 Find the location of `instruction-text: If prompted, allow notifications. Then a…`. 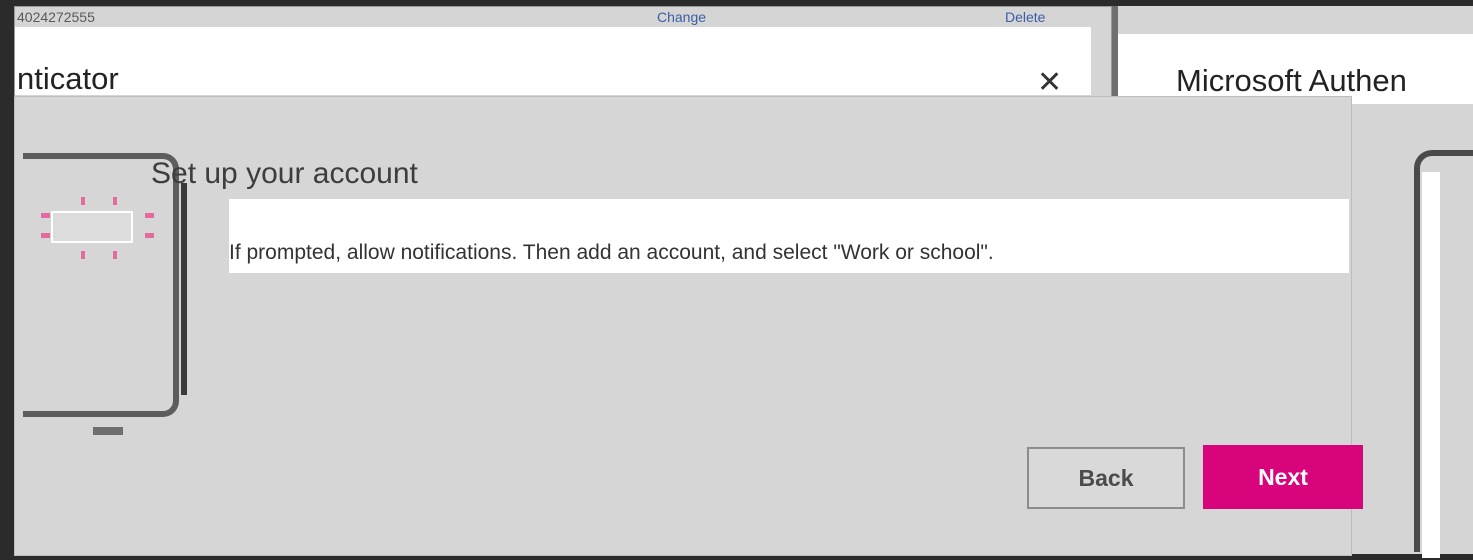

instruction-text: If prompted, allow notifications. Then a… is located at coordinates (611, 252).